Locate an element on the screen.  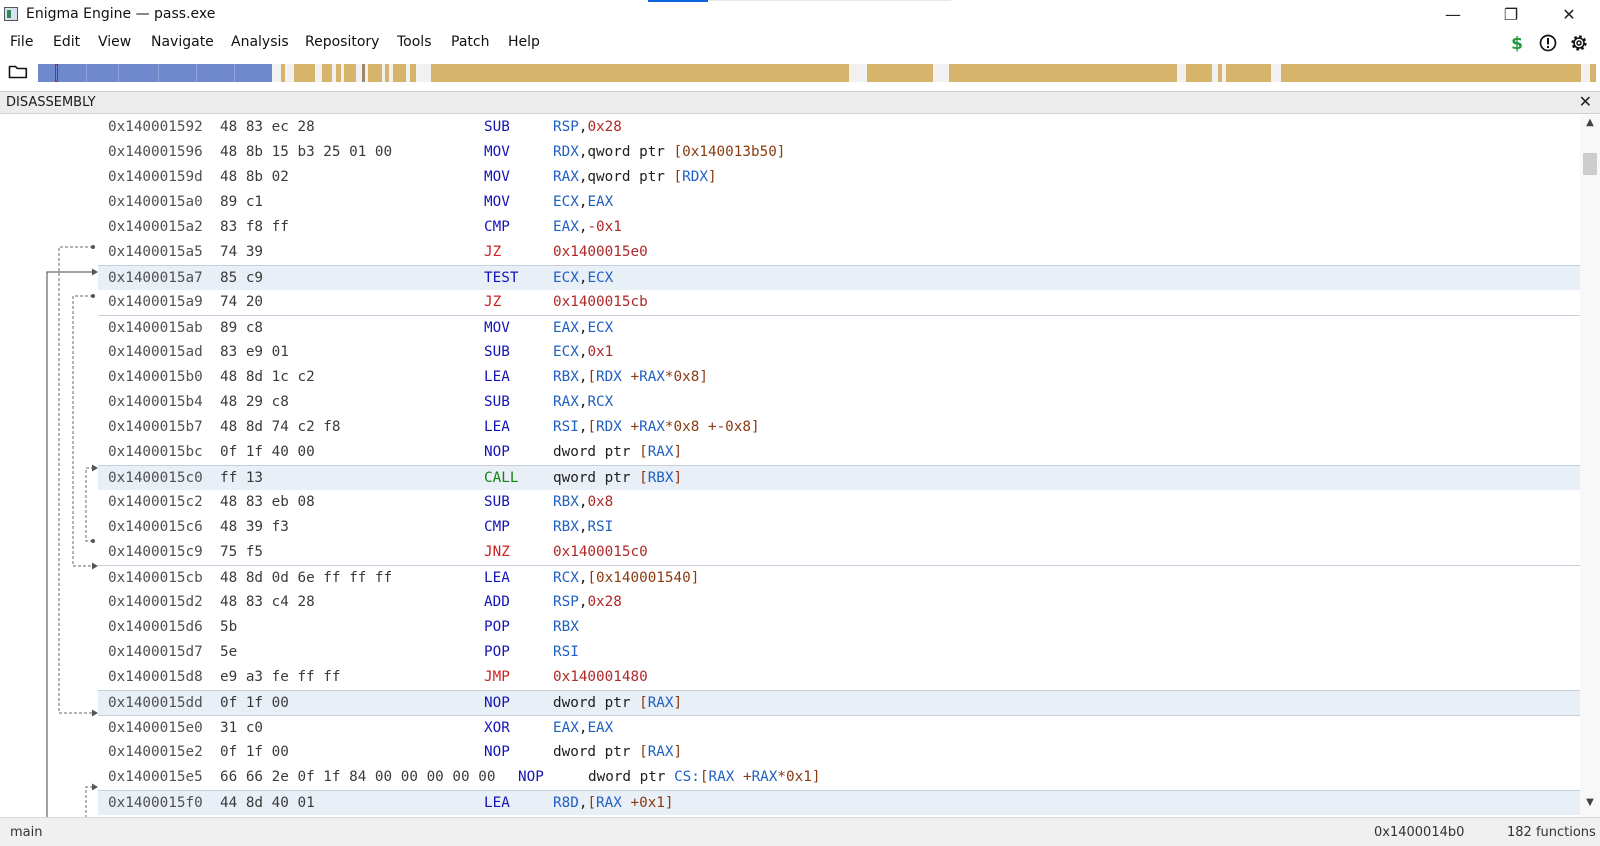
instruction-operands: RBX,[RDX +RAX*0x8] is located at coordinates (630, 377).